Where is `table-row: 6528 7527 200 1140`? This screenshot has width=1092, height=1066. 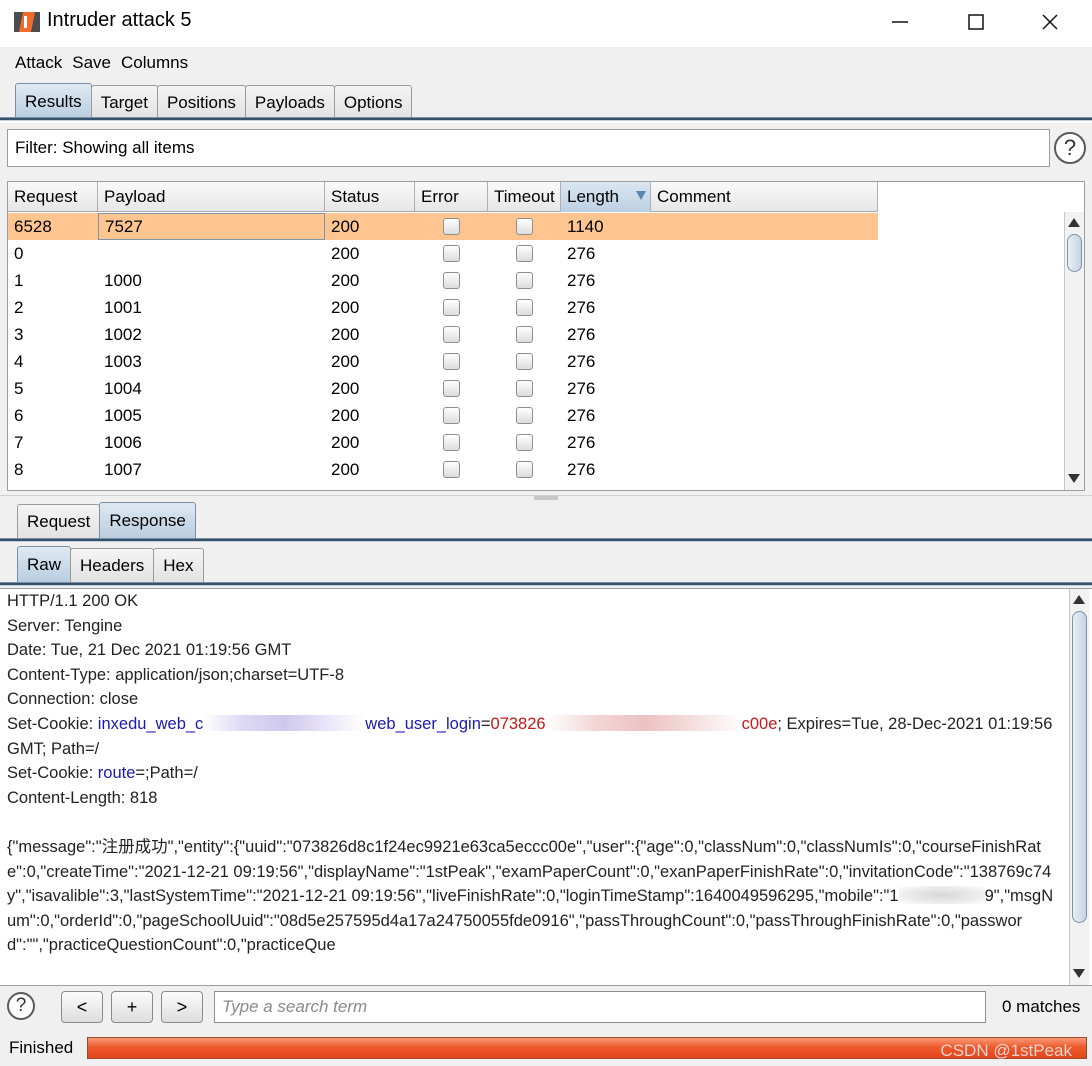 table-row: 6528 7527 200 1140 is located at coordinates (443, 226).